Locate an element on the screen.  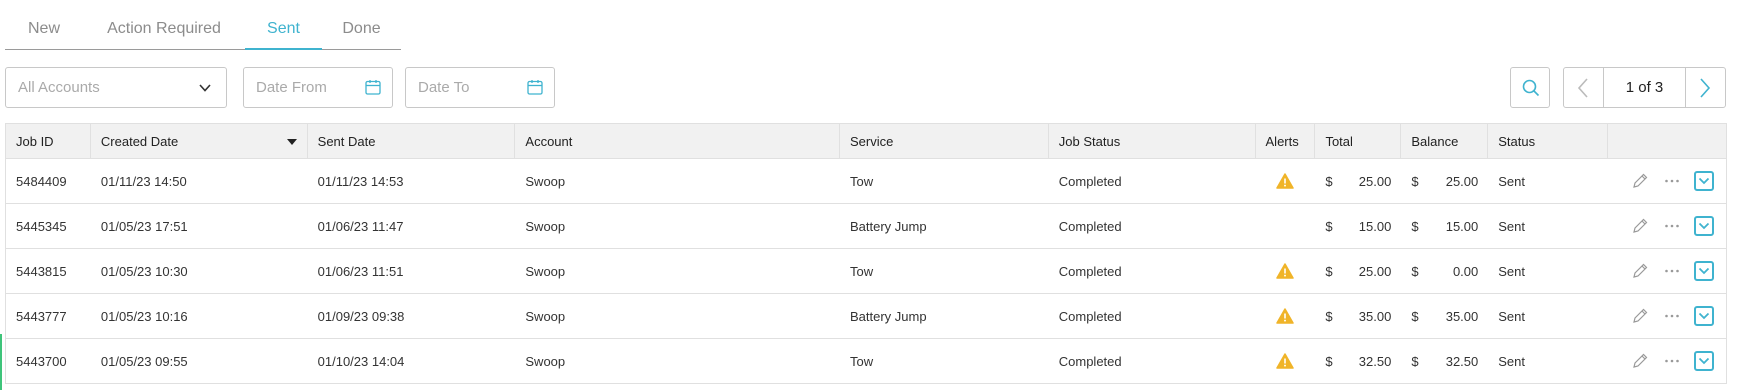
total-amount: 32.50 is located at coordinates (1375, 361).